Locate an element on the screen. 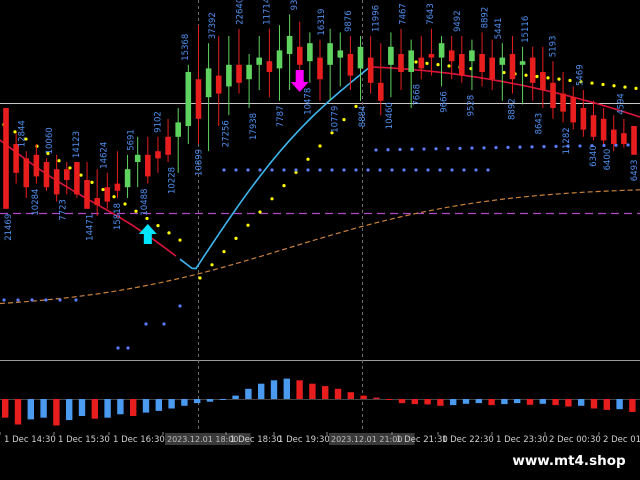  volume-label-3: 10060 is located at coordinates (50, 140).